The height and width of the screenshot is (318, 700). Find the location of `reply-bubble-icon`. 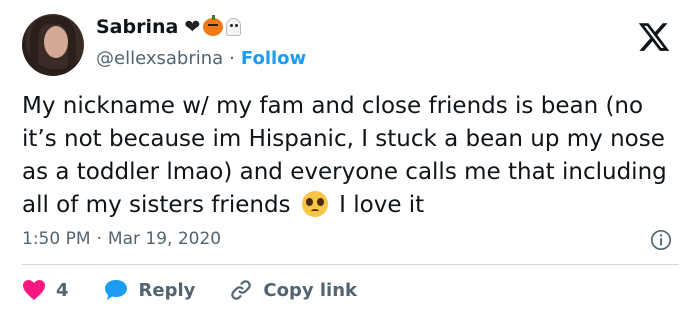

reply-bubble-icon is located at coordinates (115, 290).